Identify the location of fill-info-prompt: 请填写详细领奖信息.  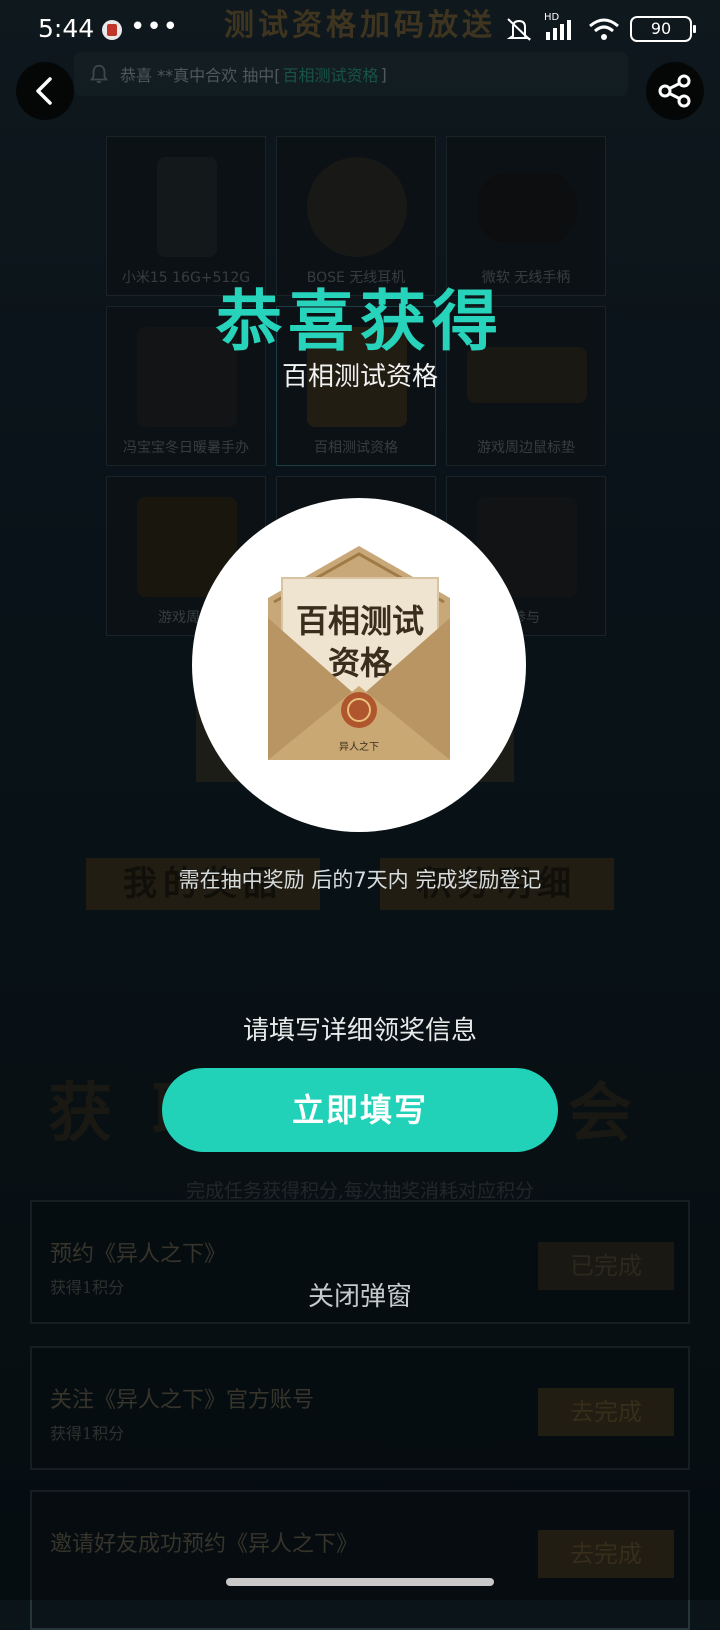
(359, 1031).